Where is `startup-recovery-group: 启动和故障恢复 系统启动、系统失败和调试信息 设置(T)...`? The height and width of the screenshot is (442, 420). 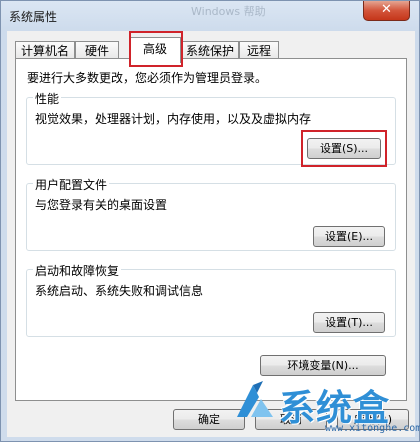
startup-recovery-group: 启动和故障恢复 系统启动、系统失败和调试信息 设置(T)... is located at coordinates (211, 299).